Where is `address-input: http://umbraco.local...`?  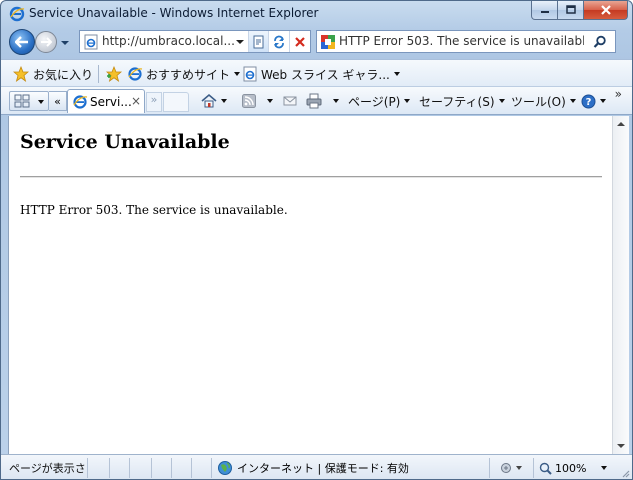
address-input: http://umbraco.local... is located at coordinates (168, 41).